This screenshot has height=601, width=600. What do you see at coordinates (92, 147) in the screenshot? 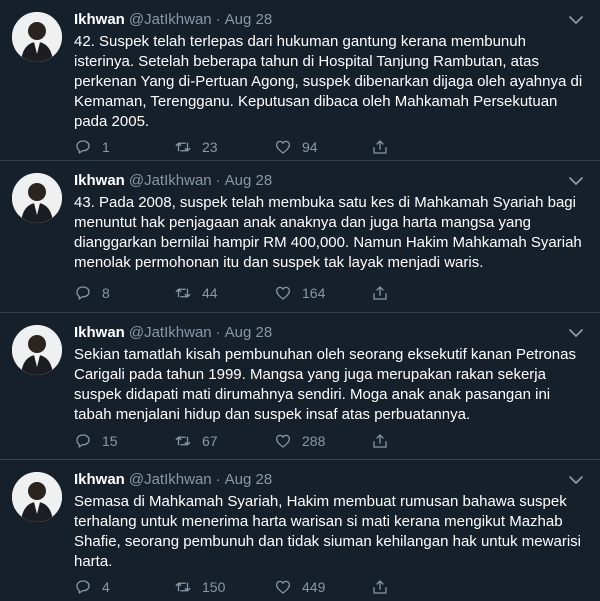
I see `reply-button: 1` at bounding box center [92, 147].